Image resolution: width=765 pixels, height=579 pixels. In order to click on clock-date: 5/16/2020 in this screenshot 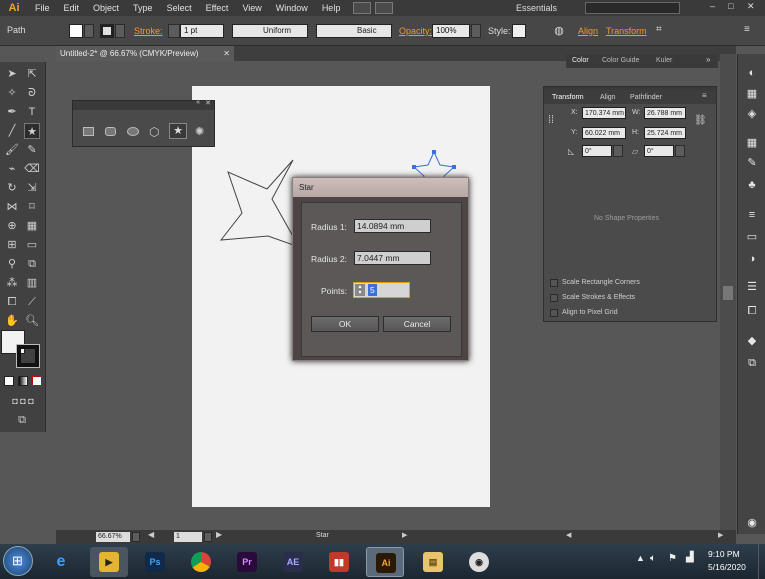, I will do `click(727, 567)`.